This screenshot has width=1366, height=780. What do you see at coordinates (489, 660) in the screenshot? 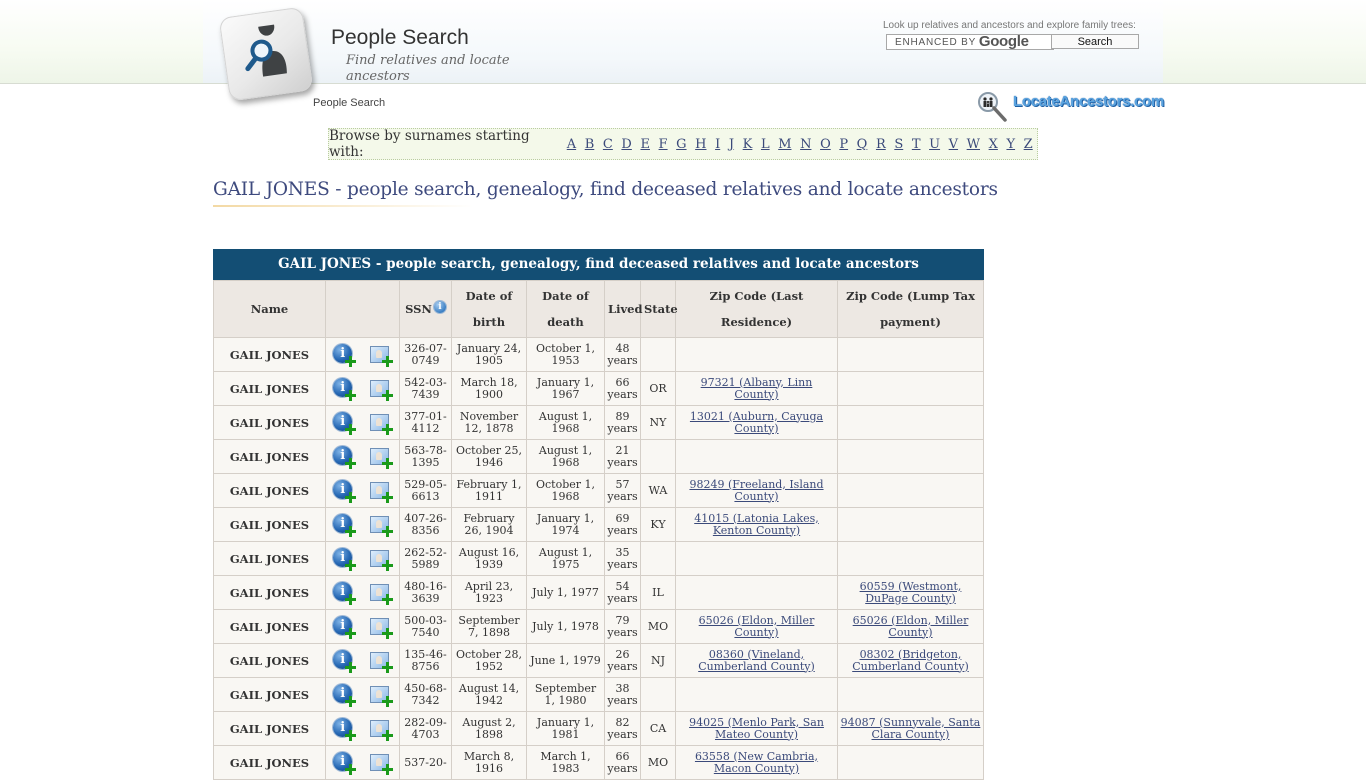
I see `date-of-birth: October 28, 1952` at bounding box center [489, 660].